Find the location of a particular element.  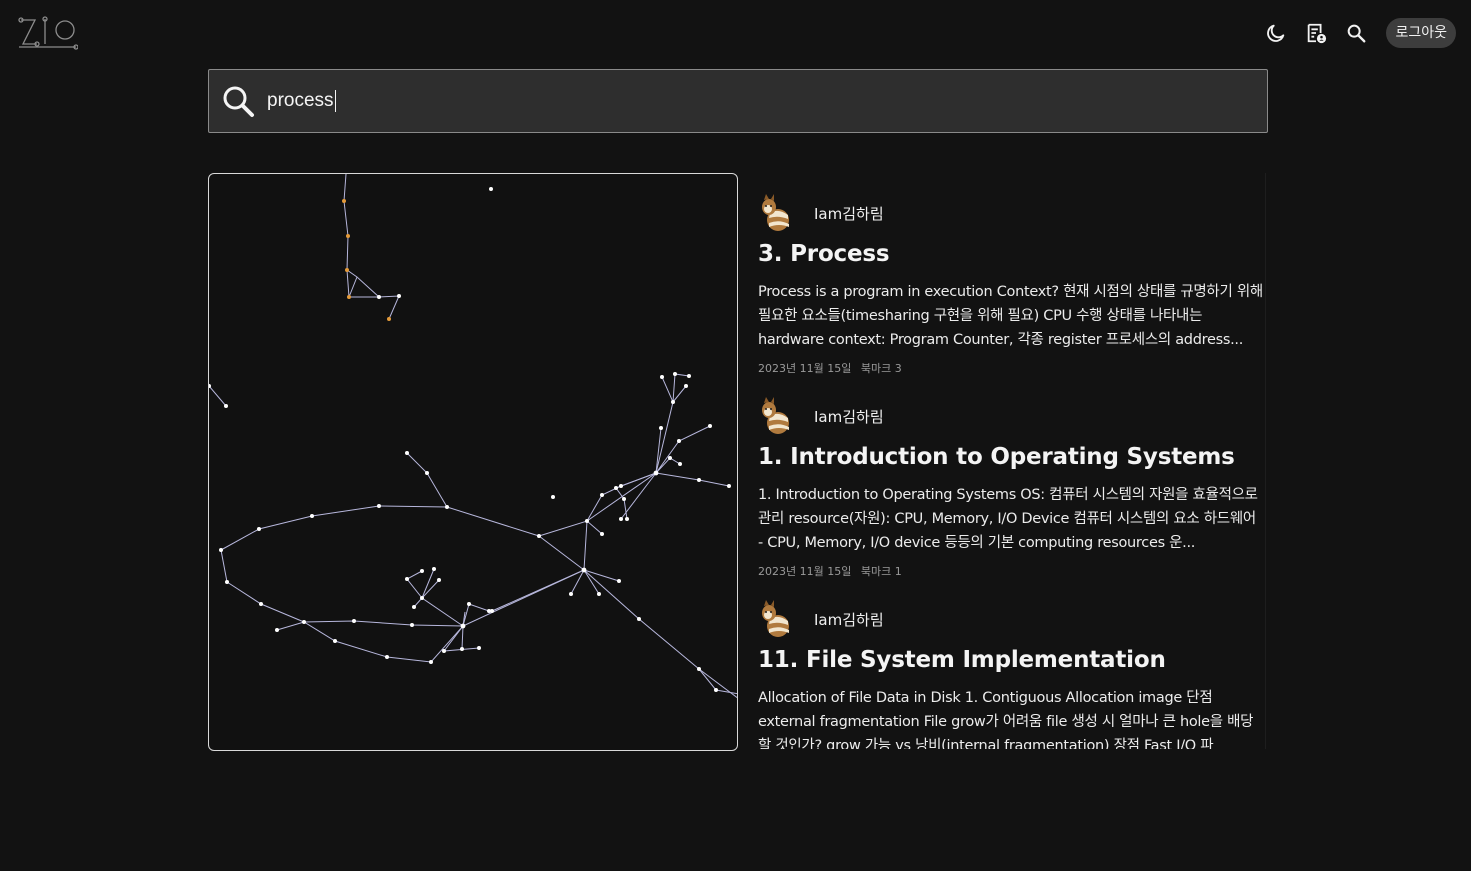

post-meta: 2023년 11월 15일 북마크 3 is located at coordinates (1011, 368).